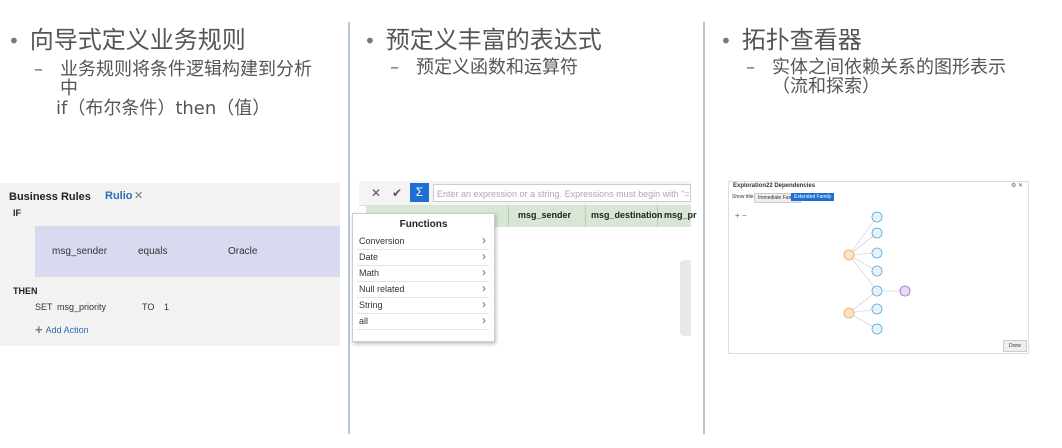  Describe the element at coordinates (187, 251) in the screenshot. I see `condition-row: msg_sender equals Oracle` at that location.